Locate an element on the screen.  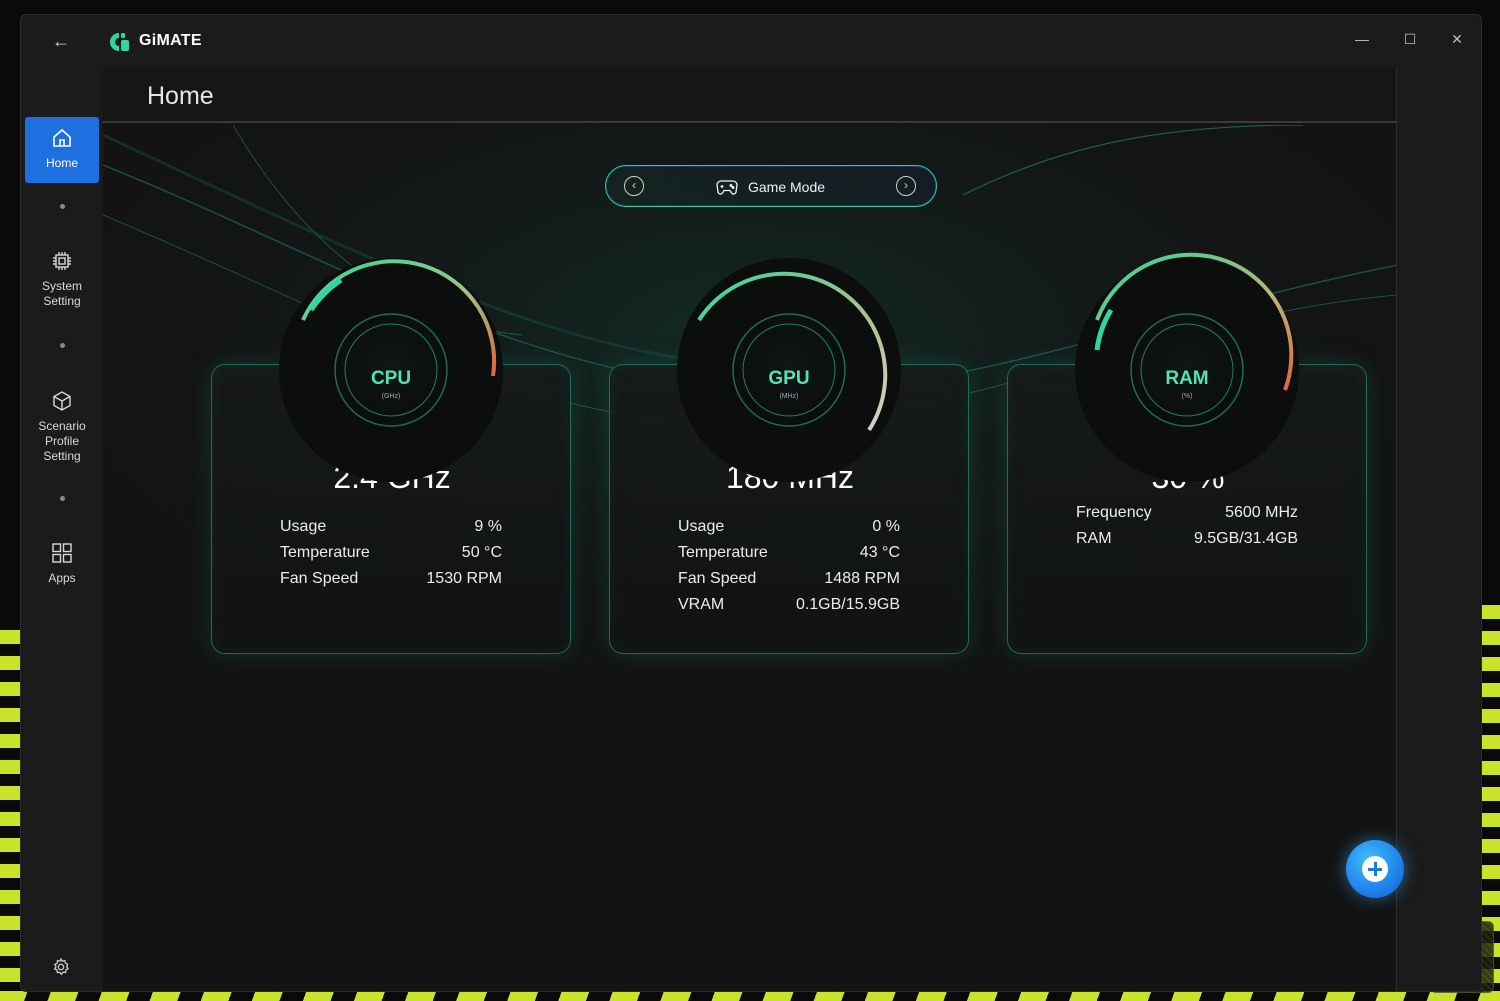
sidebar-item-scenario-profile-setting: Scenario Profile Setting is located at coordinates (62, 432).